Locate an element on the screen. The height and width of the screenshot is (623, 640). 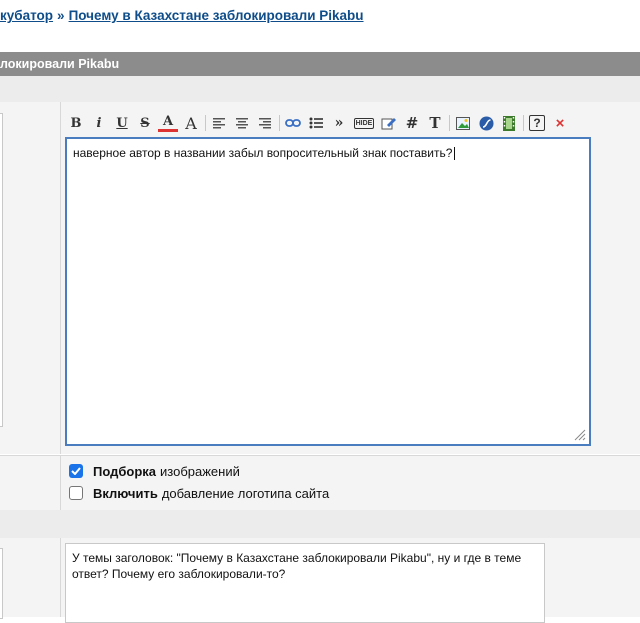
left-inner-panel-bottom is located at coordinates (1, 583).